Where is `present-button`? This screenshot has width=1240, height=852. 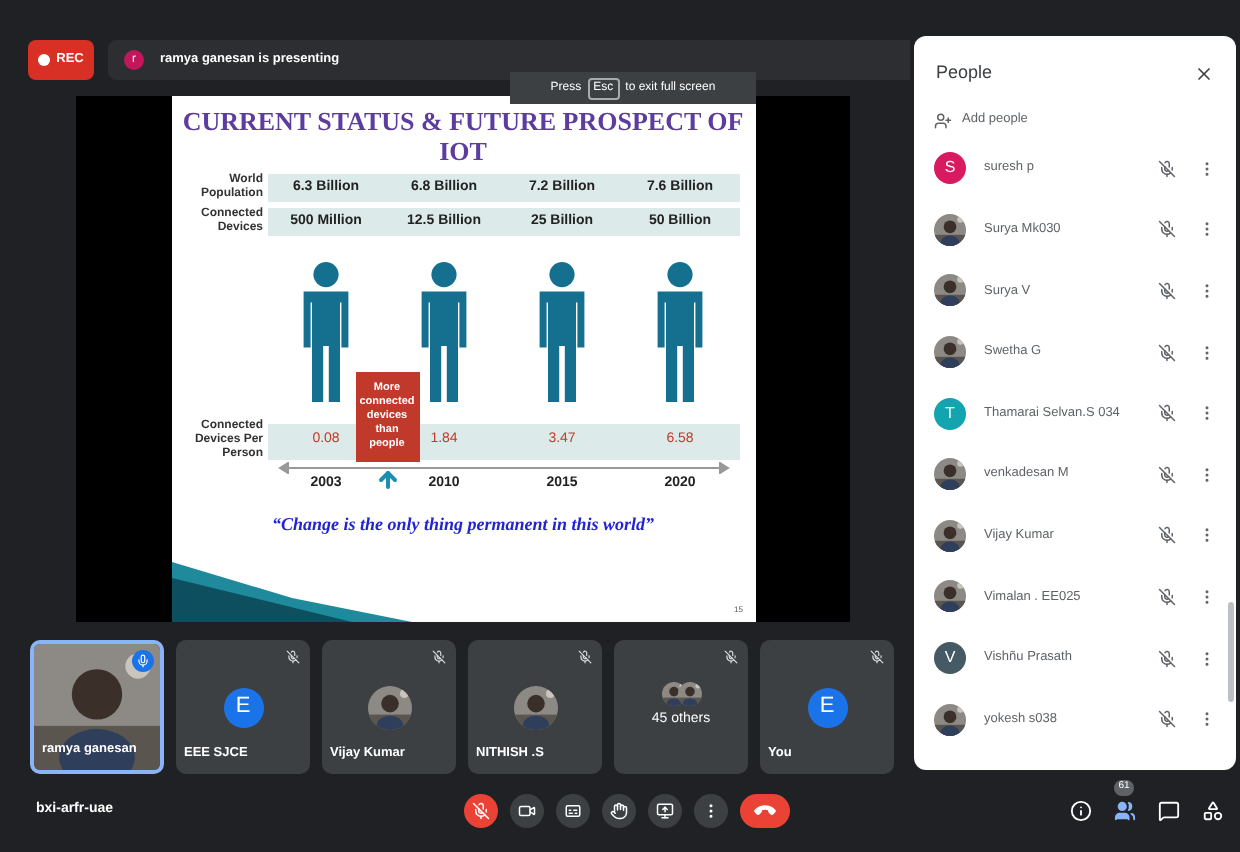
present-button is located at coordinates (665, 810).